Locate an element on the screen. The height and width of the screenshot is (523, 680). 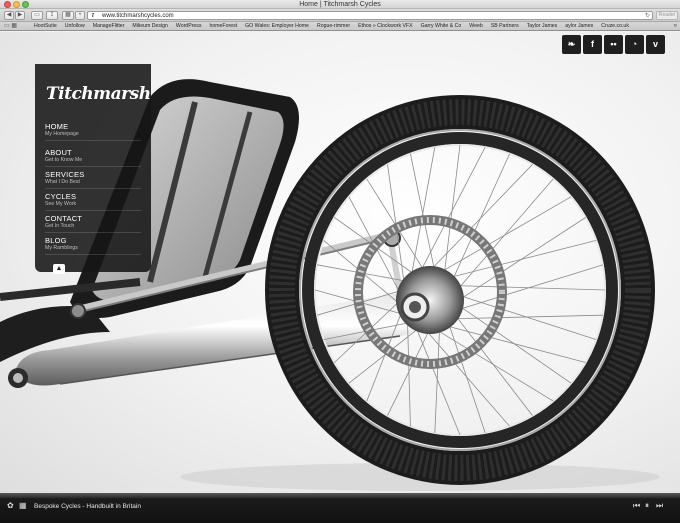
bookmark-item: GO Wales: Employer Home is located at coordinates (277, 26).